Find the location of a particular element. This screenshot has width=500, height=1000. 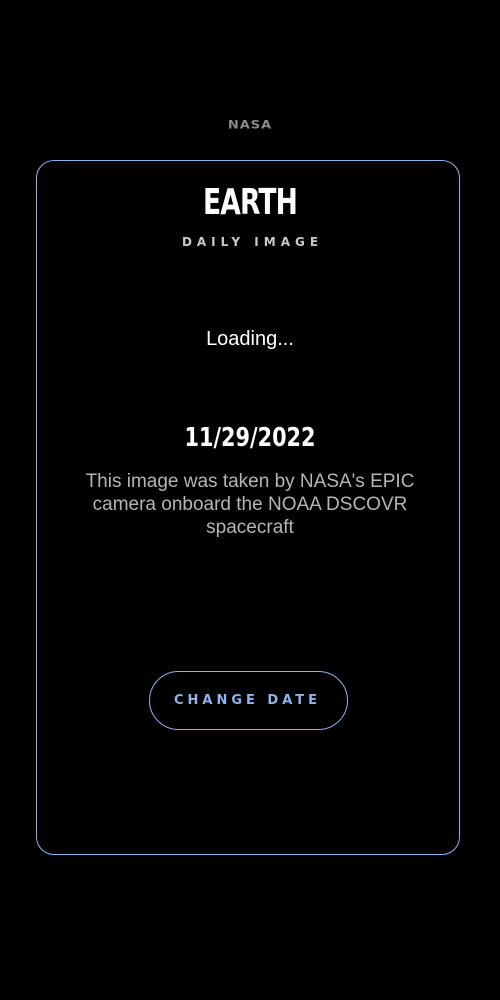

card-title: EARTH is located at coordinates (250, 202).